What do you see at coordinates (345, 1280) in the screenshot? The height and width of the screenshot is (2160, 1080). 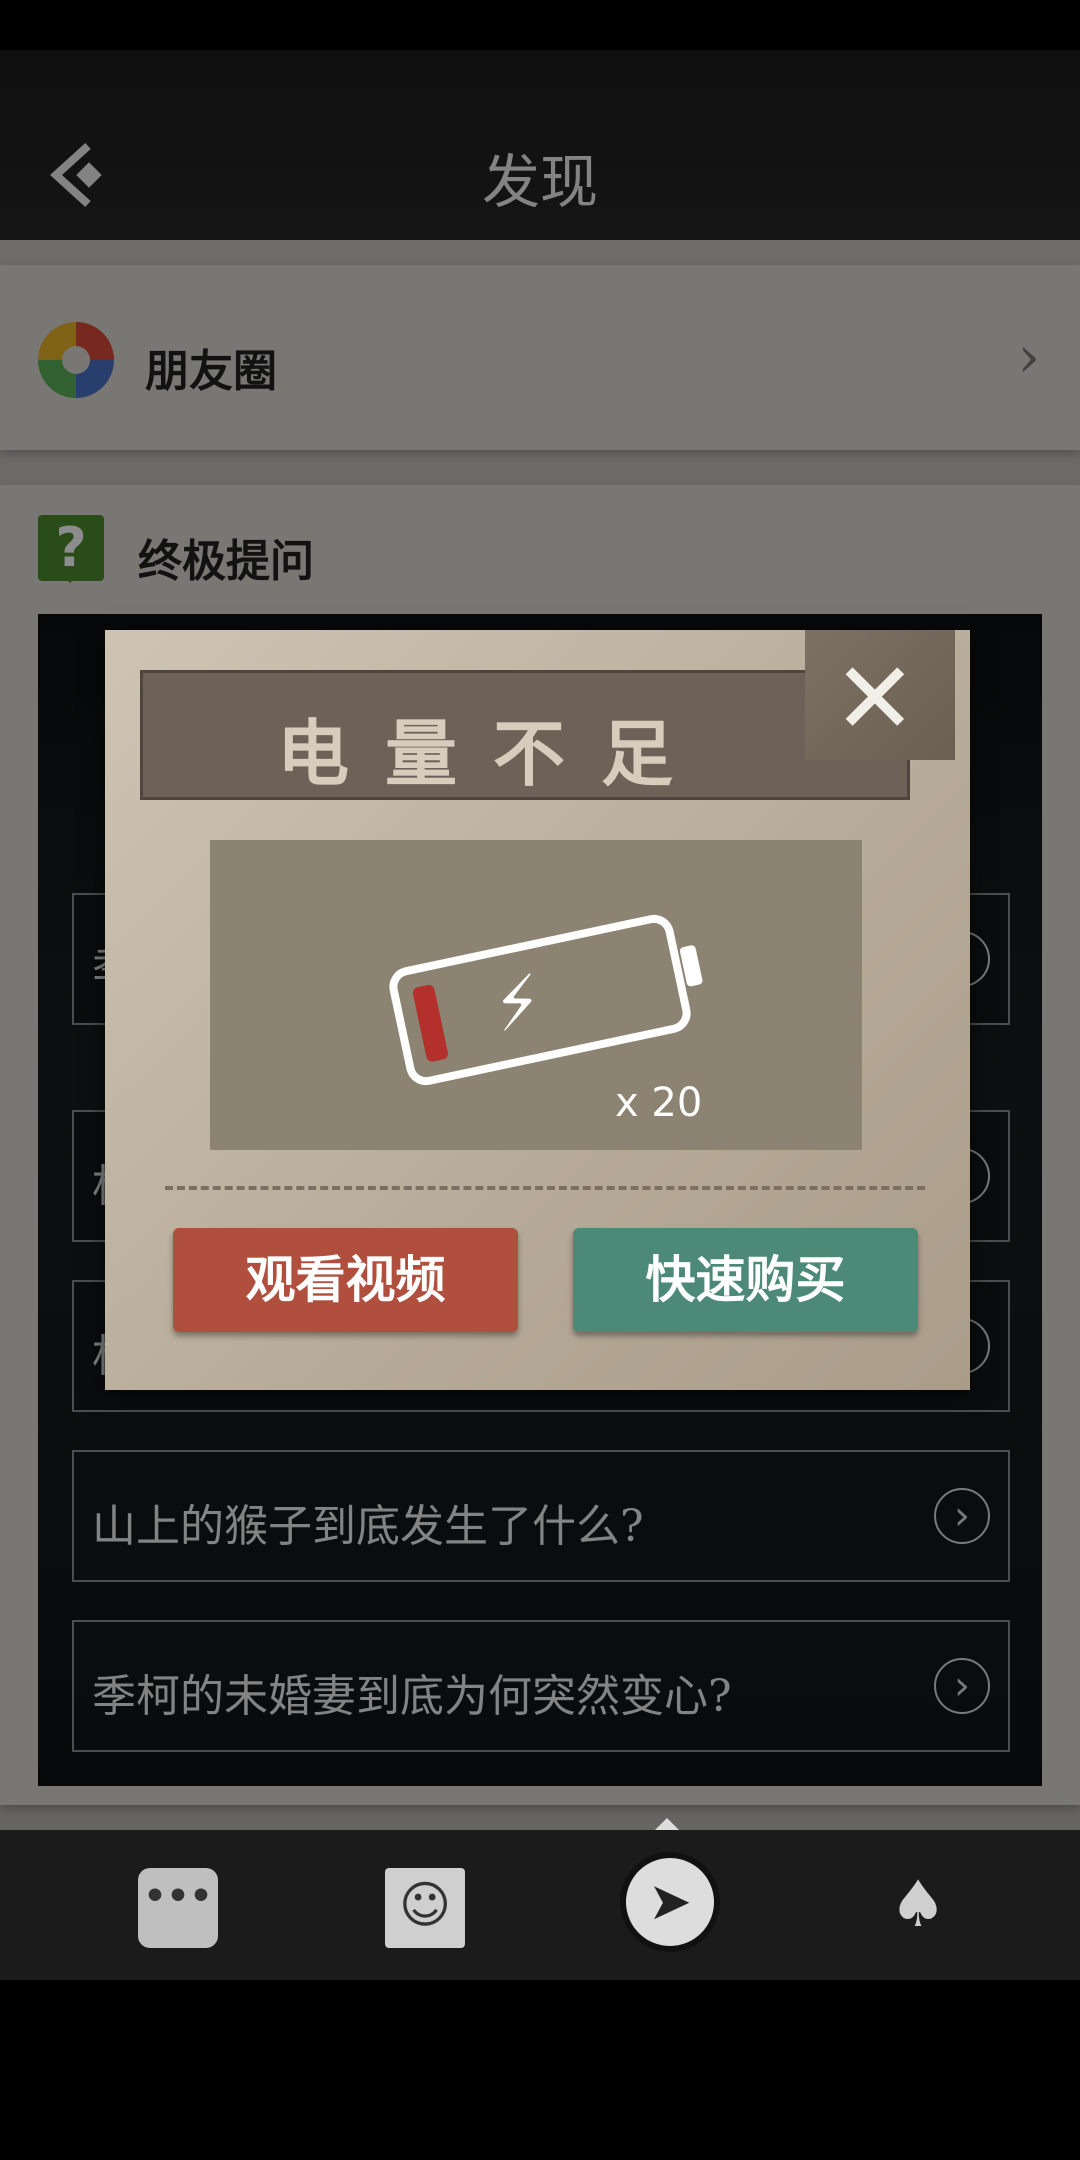 I see `watch-video-button: 观看视频` at bounding box center [345, 1280].